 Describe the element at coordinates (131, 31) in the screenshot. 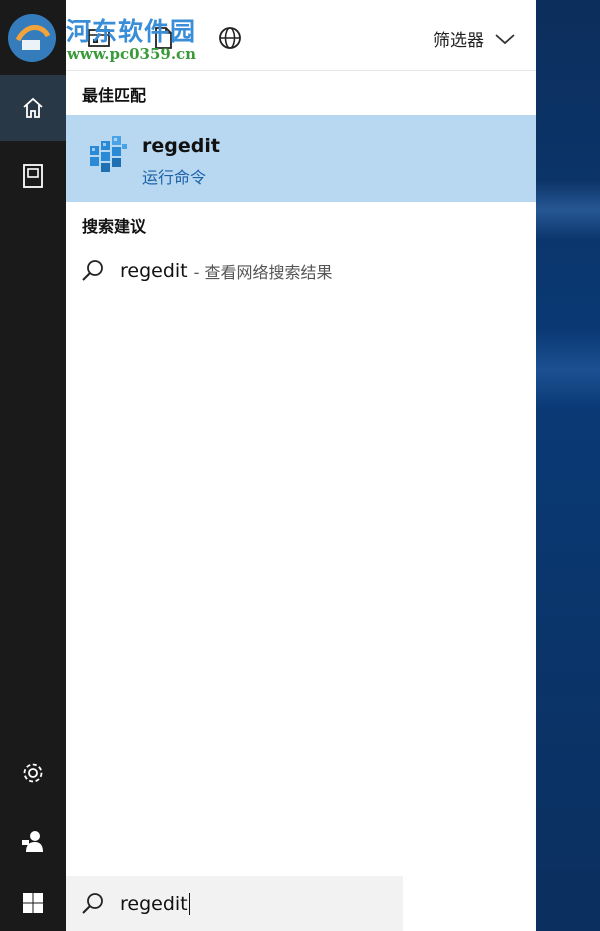

I see `watermark-title: 河东软件园` at that location.